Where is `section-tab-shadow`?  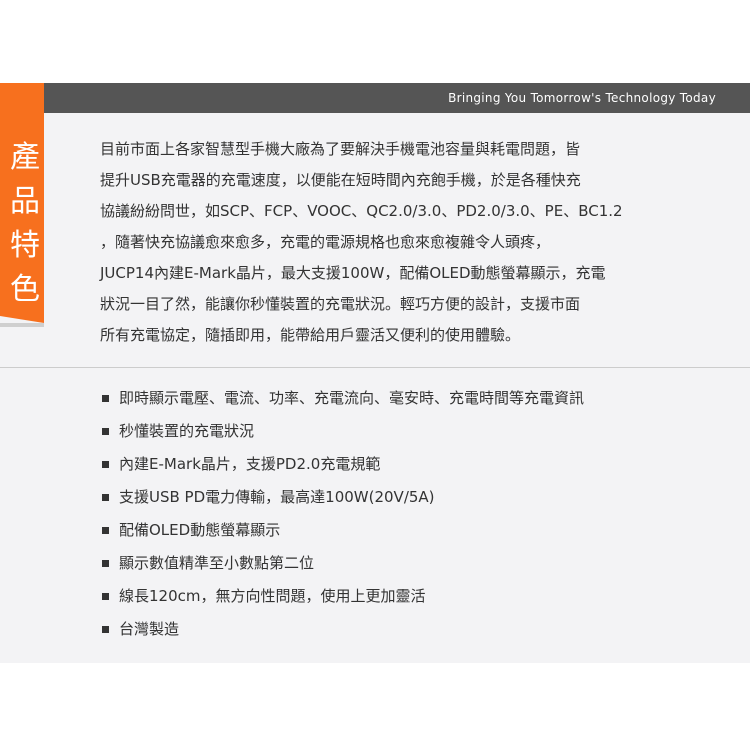
section-tab-shadow is located at coordinates (22, 325).